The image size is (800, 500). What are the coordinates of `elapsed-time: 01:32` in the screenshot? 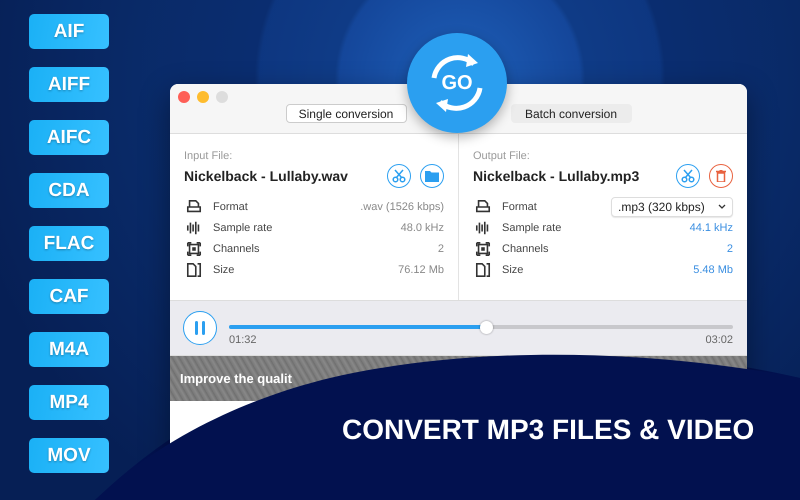 It's located at (243, 340).